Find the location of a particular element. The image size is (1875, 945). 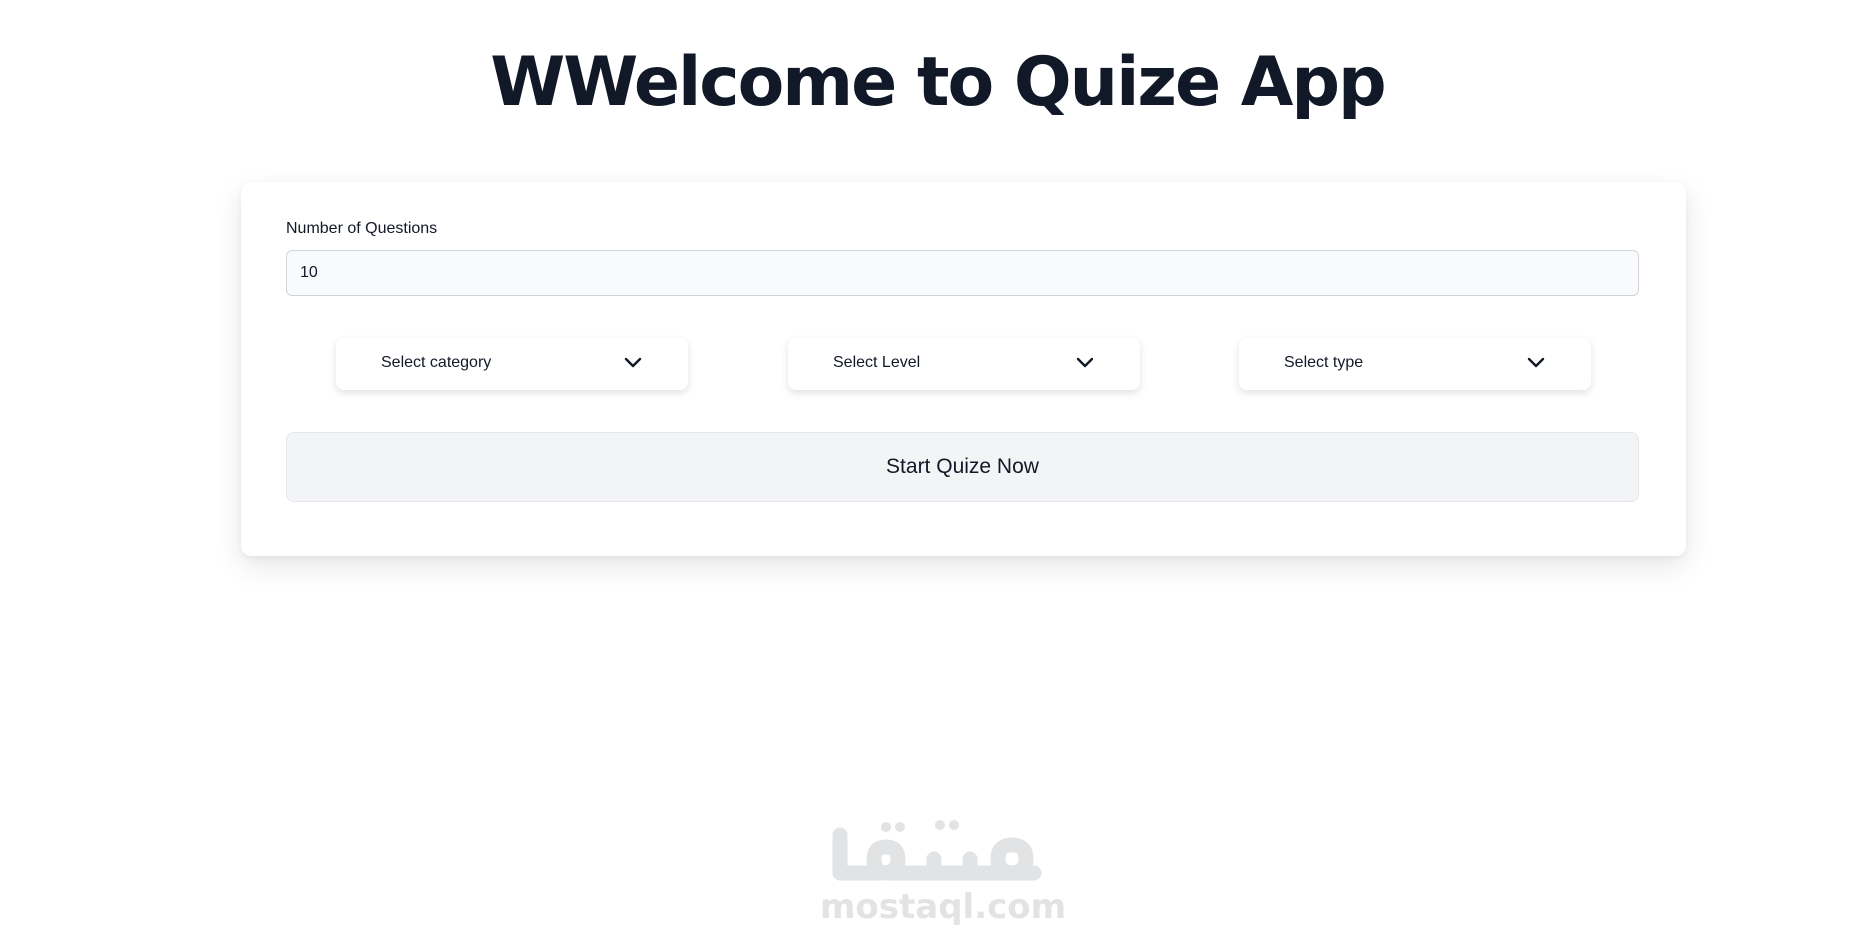

category-select-label: Select category is located at coordinates (436, 362).